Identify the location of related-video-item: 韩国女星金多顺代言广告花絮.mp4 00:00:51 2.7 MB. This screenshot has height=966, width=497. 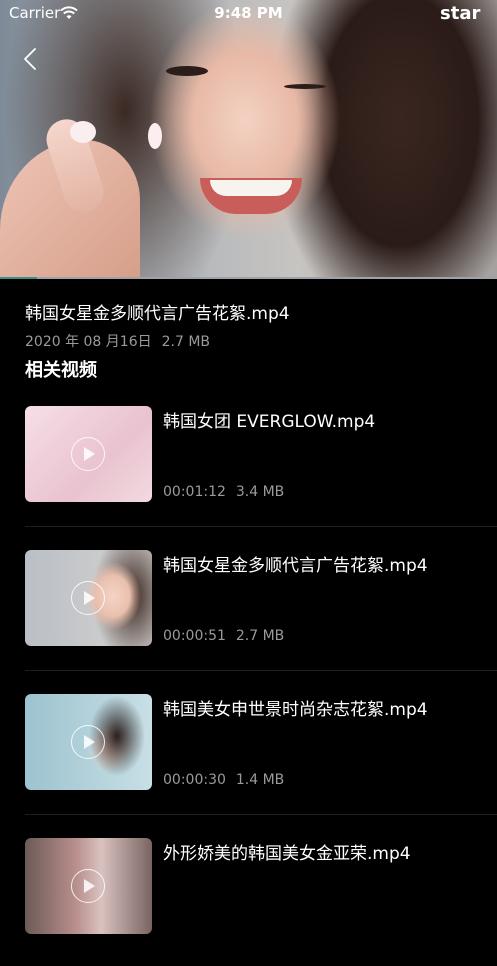
(248, 606).